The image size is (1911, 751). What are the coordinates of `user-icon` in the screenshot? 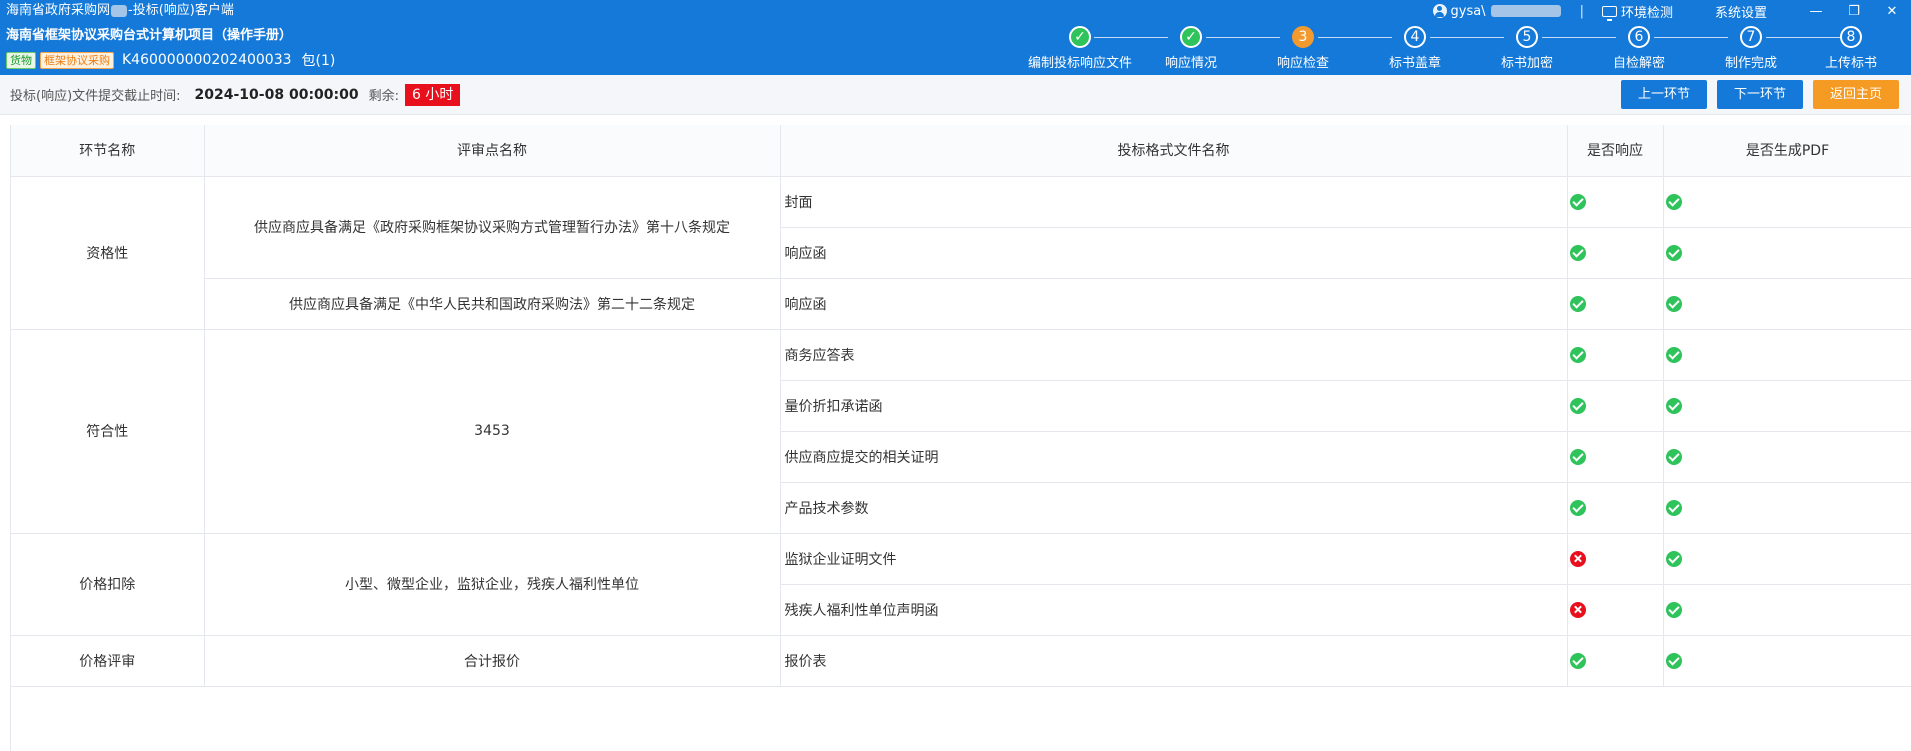 It's located at (1439, 11).